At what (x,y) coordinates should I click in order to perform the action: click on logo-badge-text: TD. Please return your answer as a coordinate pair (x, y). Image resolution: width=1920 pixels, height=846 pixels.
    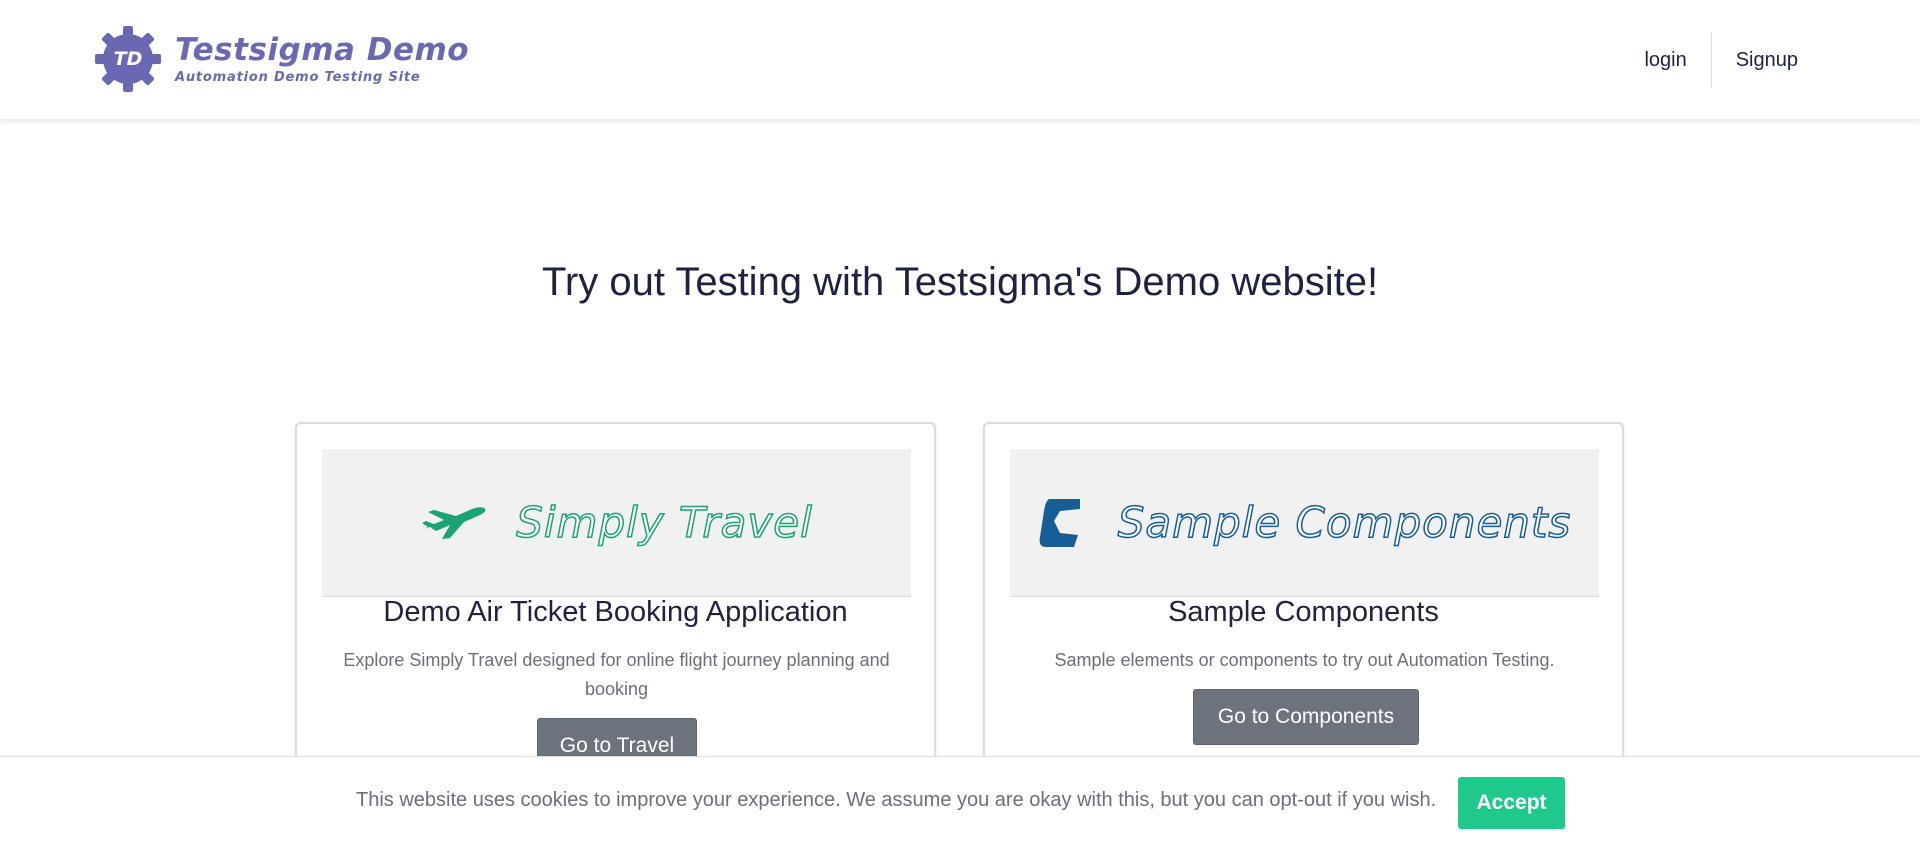
    Looking at the image, I should click on (128, 59).